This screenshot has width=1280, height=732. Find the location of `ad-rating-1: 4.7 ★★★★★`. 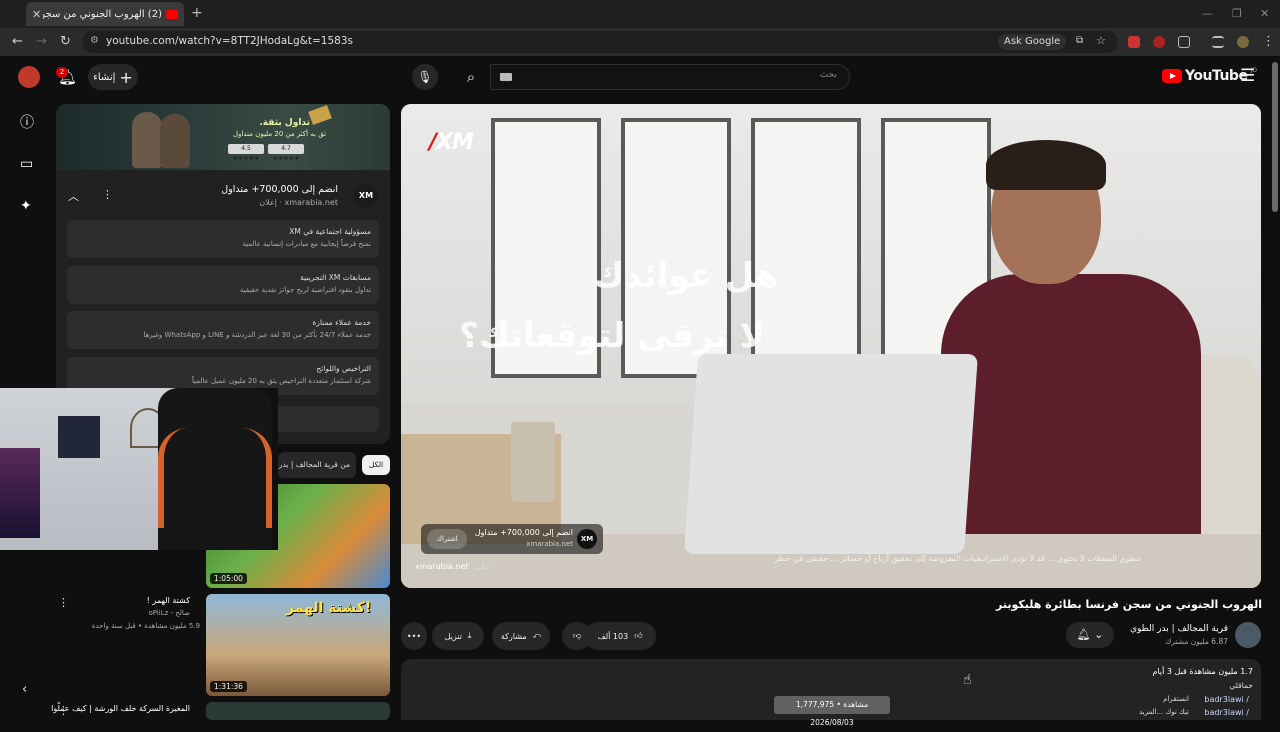

ad-rating-1: 4.7 ★★★★★ is located at coordinates (286, 153).